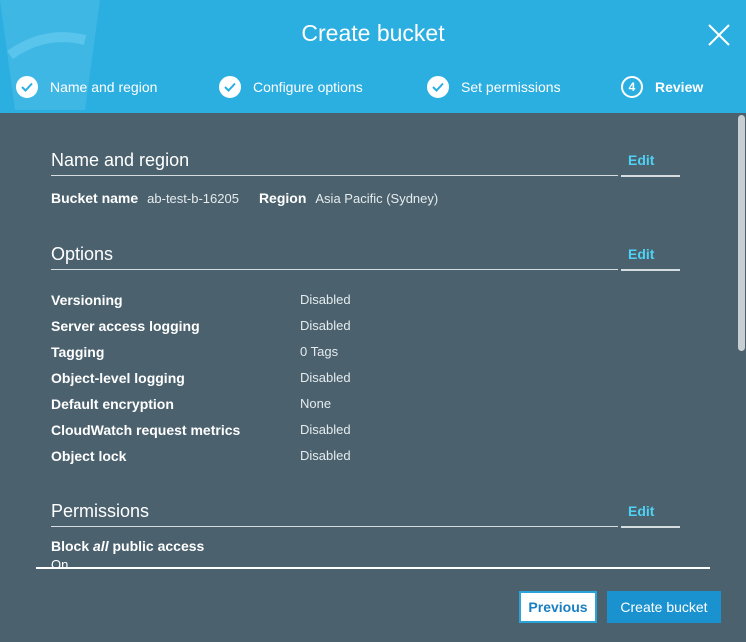  What do you see at coordinates (641, 511) in the screenshot?
I see `edit-permissions-link: Edit` at bounding box center [641, 511].